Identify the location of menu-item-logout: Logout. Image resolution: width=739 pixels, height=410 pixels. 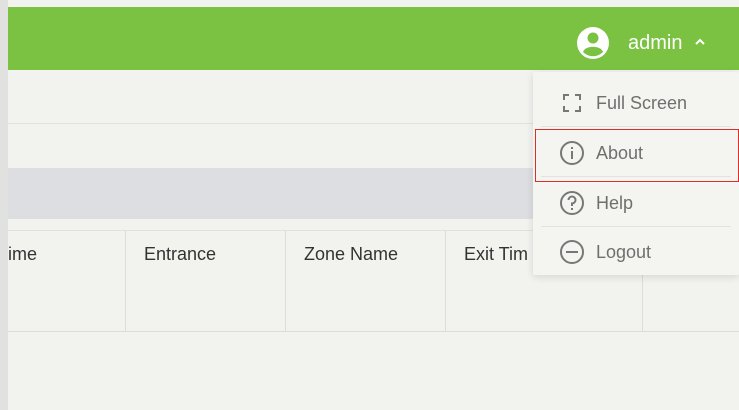
(636, 252).